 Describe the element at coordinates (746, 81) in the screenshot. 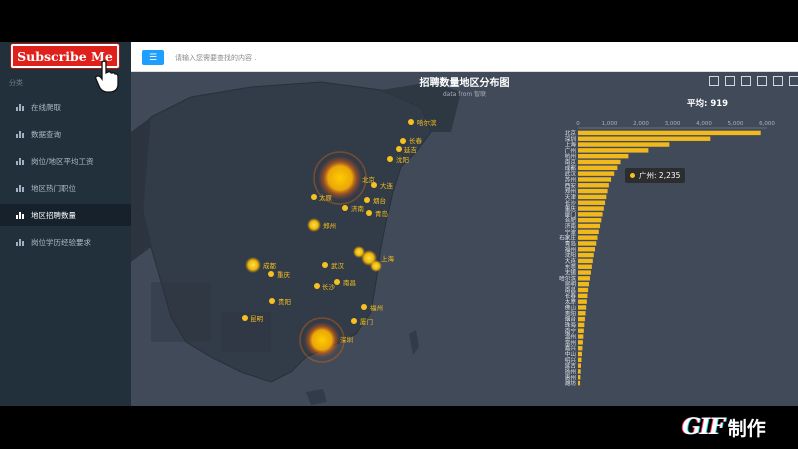

I see `keep-selection-icon` at that location.